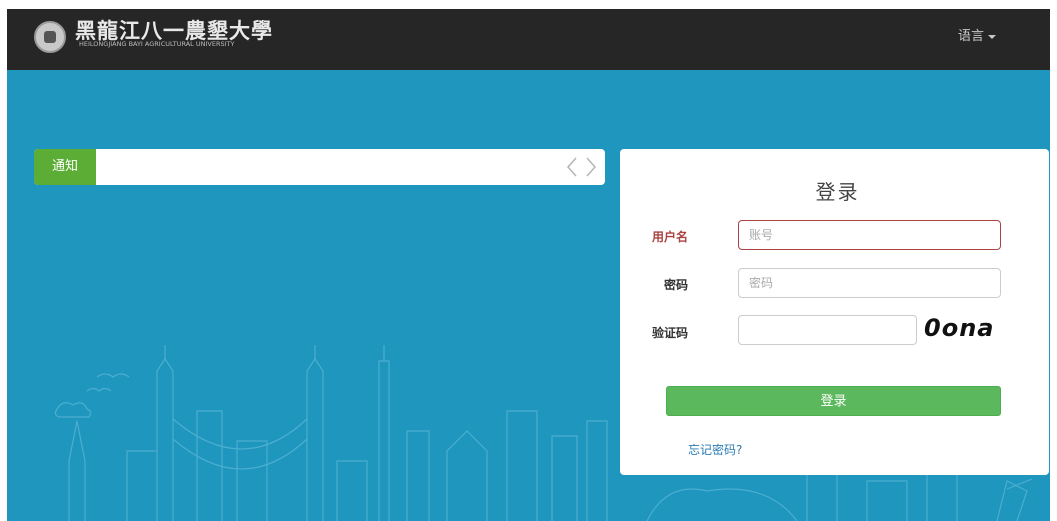  What do you see at coordinates (572, 167) in the screenshot?
I see `chevron-left-icon` at bounding box center [572, 167].